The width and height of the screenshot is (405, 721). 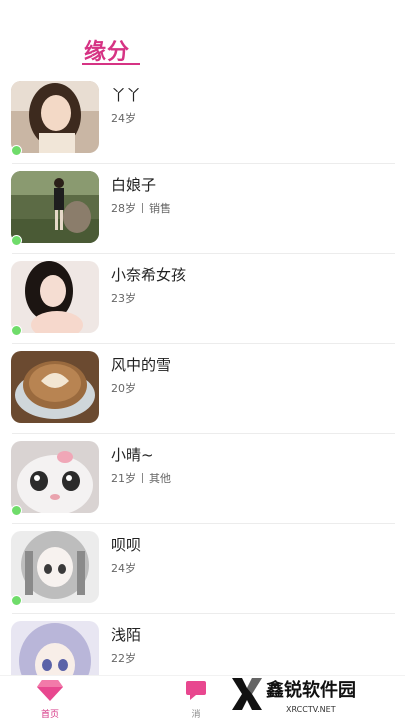 I want to click on tab-home-label: 首页, so click(x=49, y=715).